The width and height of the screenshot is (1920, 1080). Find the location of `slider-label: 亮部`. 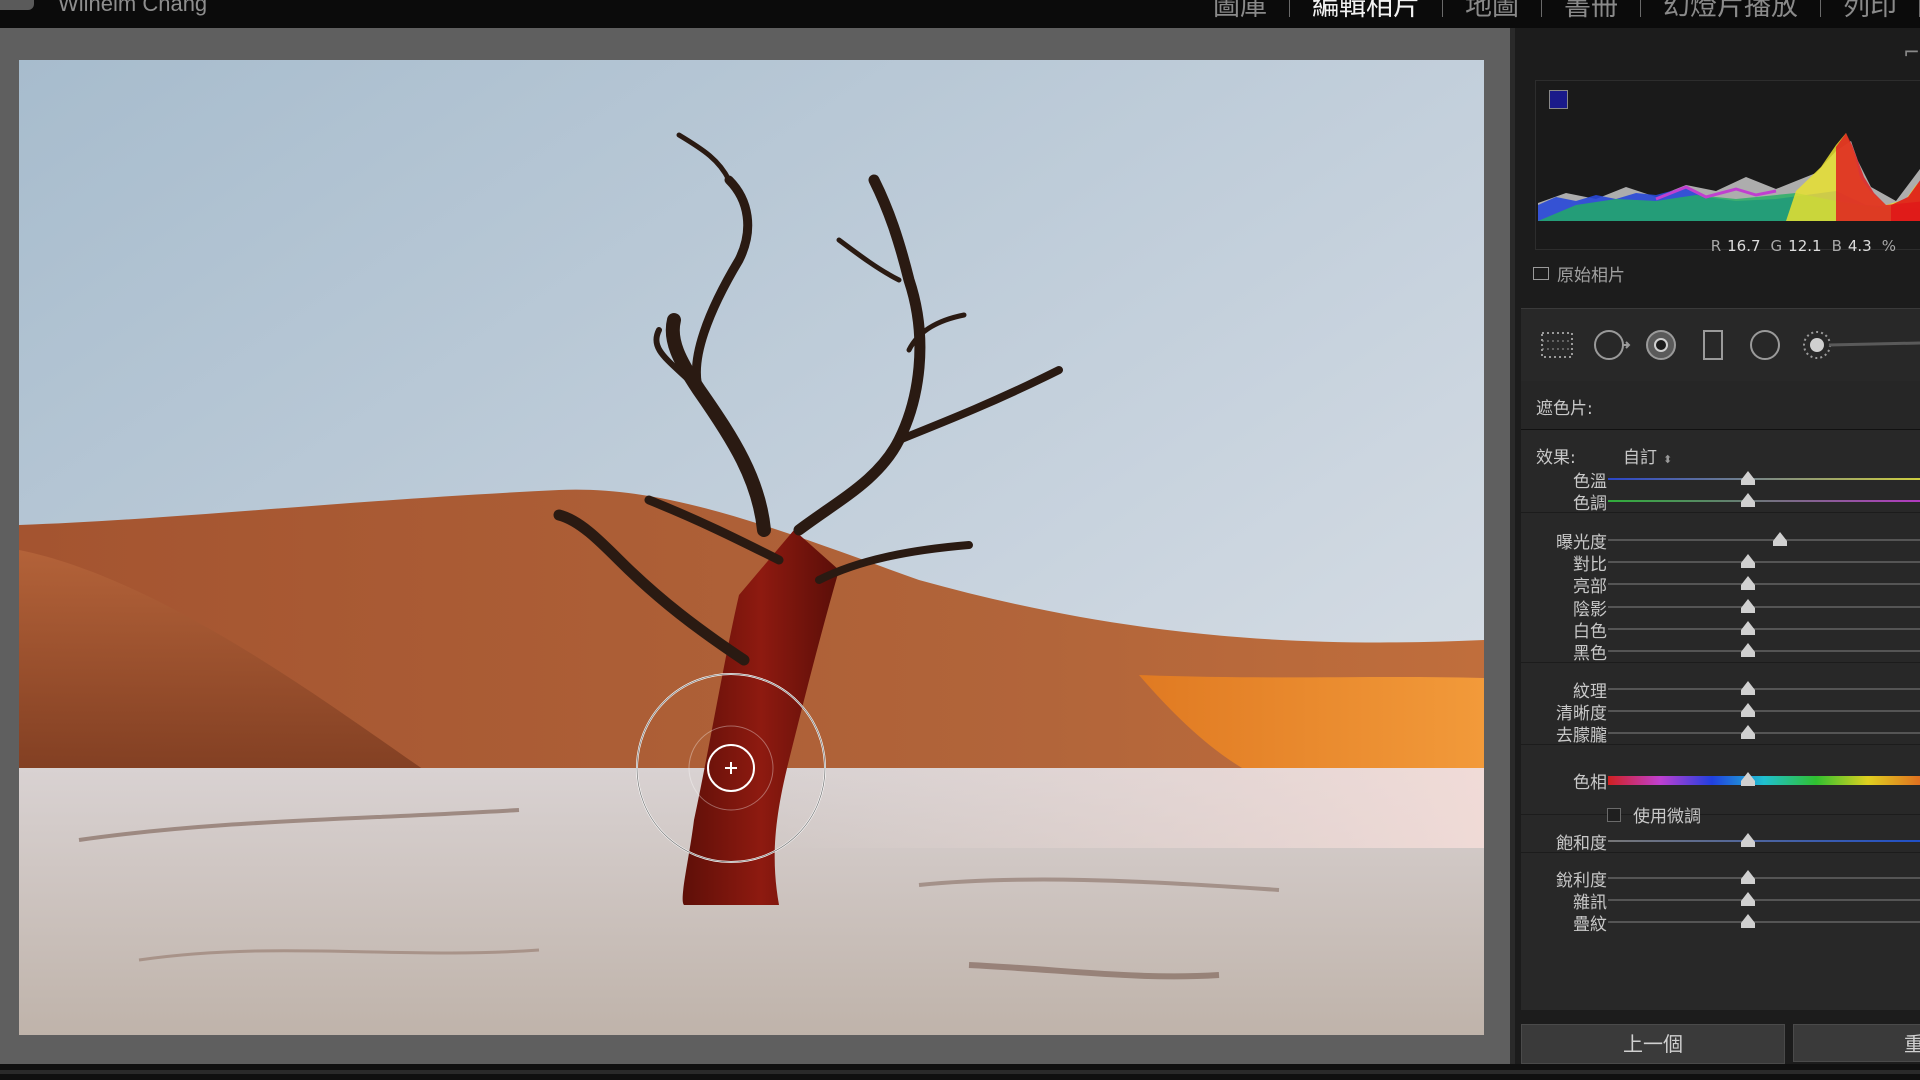

slider-label: 亮部 is located at coordinates (1590, 587).